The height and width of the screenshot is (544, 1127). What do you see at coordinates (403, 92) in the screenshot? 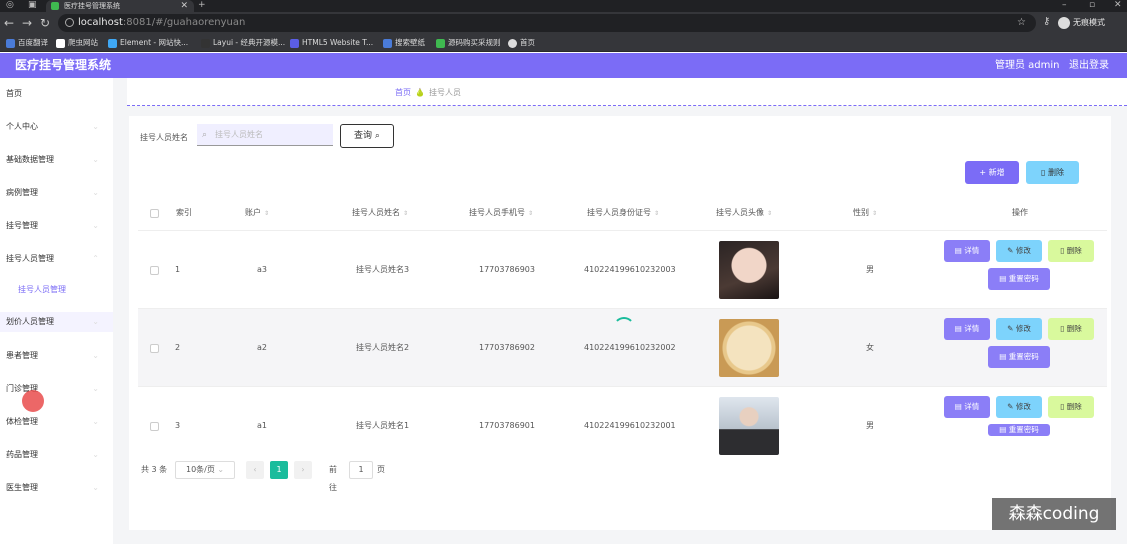
I see `breadcrumb-home-link: 首页` at bounding box center [403, 92].